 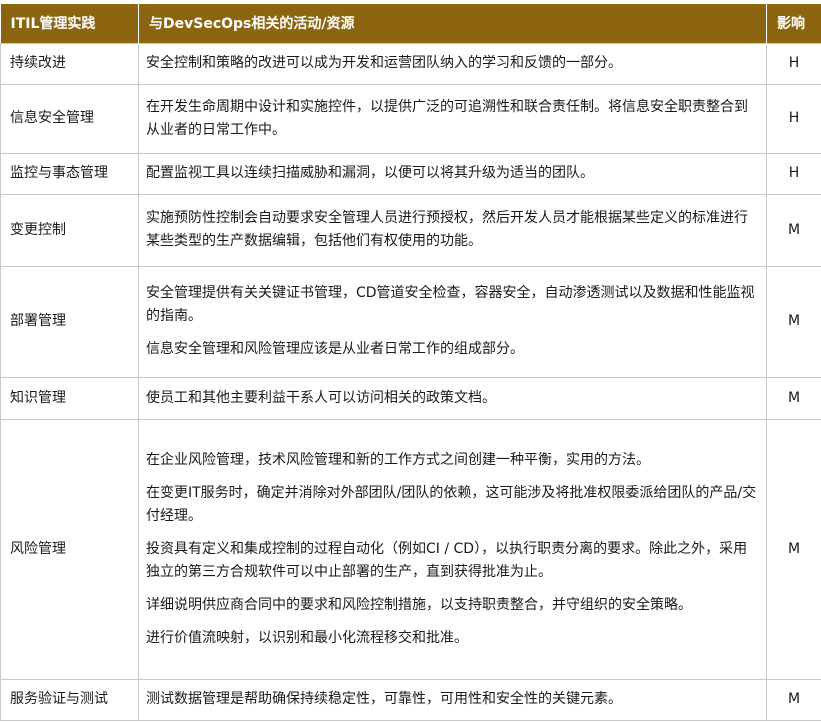 What do you see at coordinates (452, 23) in the screenshot?
I see `header-activities: 与DevSecOps相关的活动/资源` at bounding box center [452, 23].